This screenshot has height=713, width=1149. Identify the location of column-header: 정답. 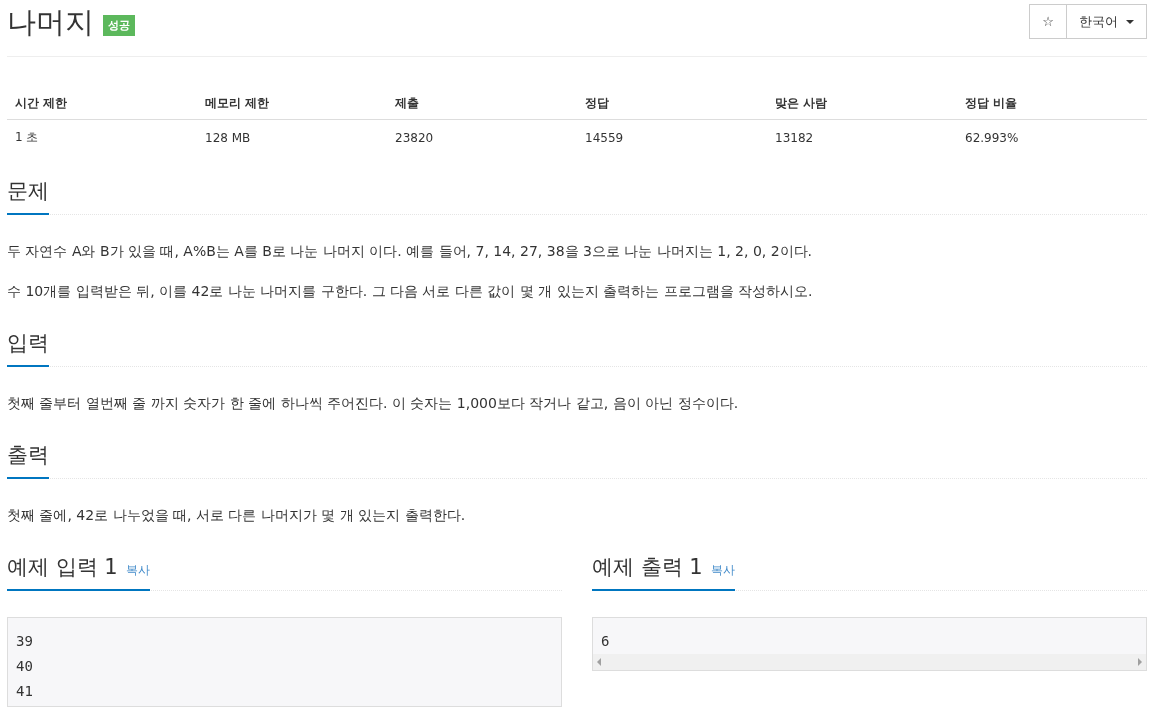
(672, 105).